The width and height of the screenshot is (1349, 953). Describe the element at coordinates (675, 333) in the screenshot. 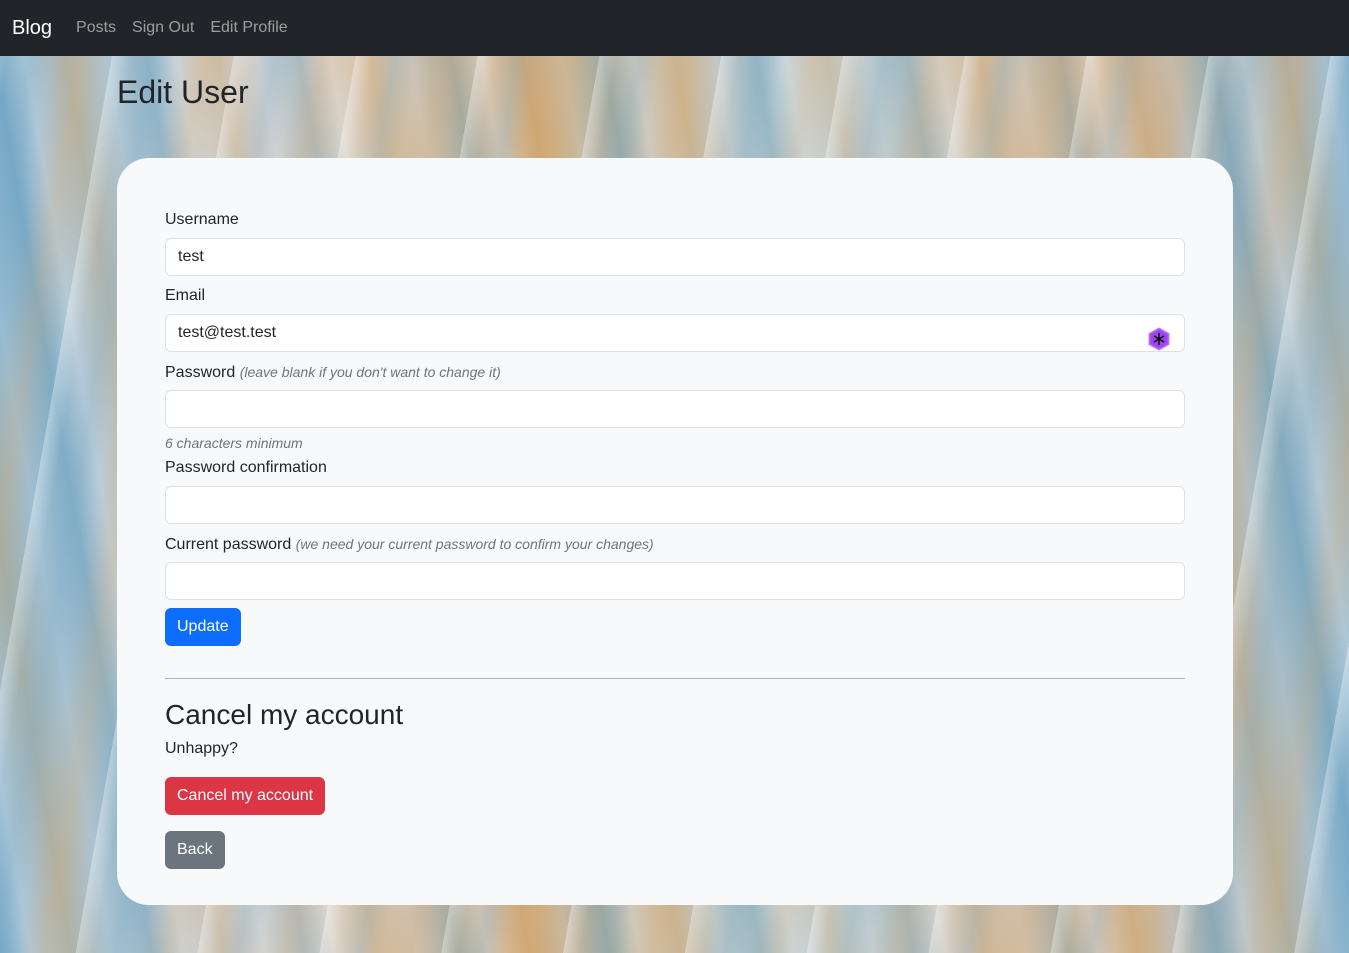

I see `email-input` at that location.